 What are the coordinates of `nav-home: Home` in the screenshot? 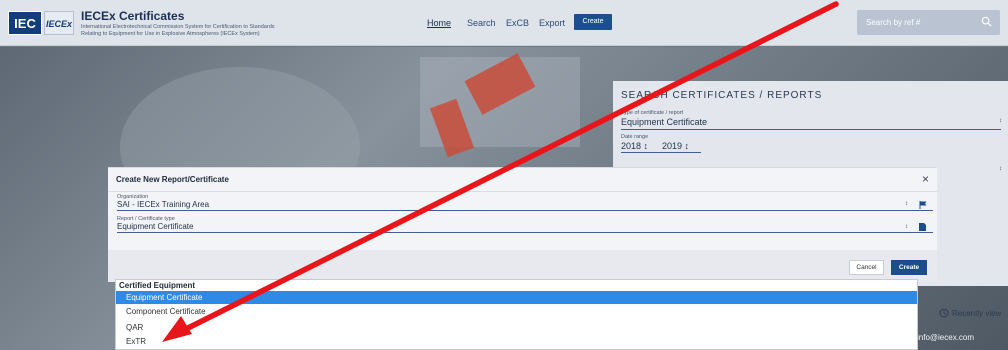 It's located at (439, 23).